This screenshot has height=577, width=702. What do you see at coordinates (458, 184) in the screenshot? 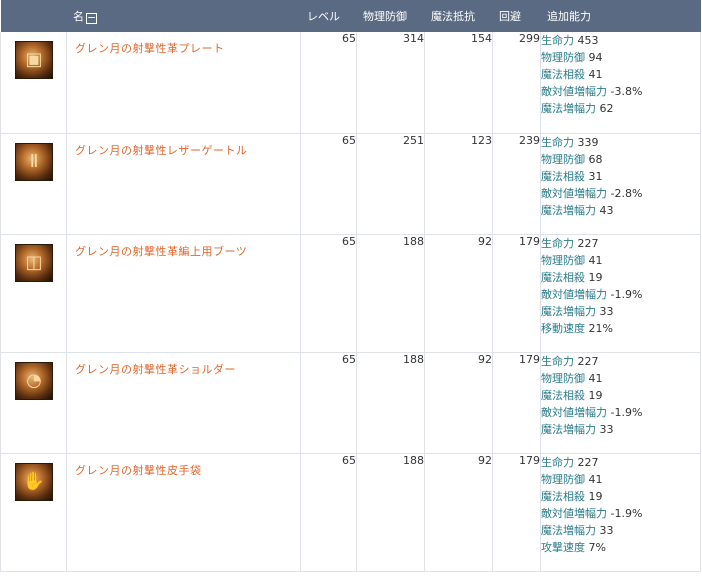
I see `item-magic-resist: 123` at bounding box center [458, 184].